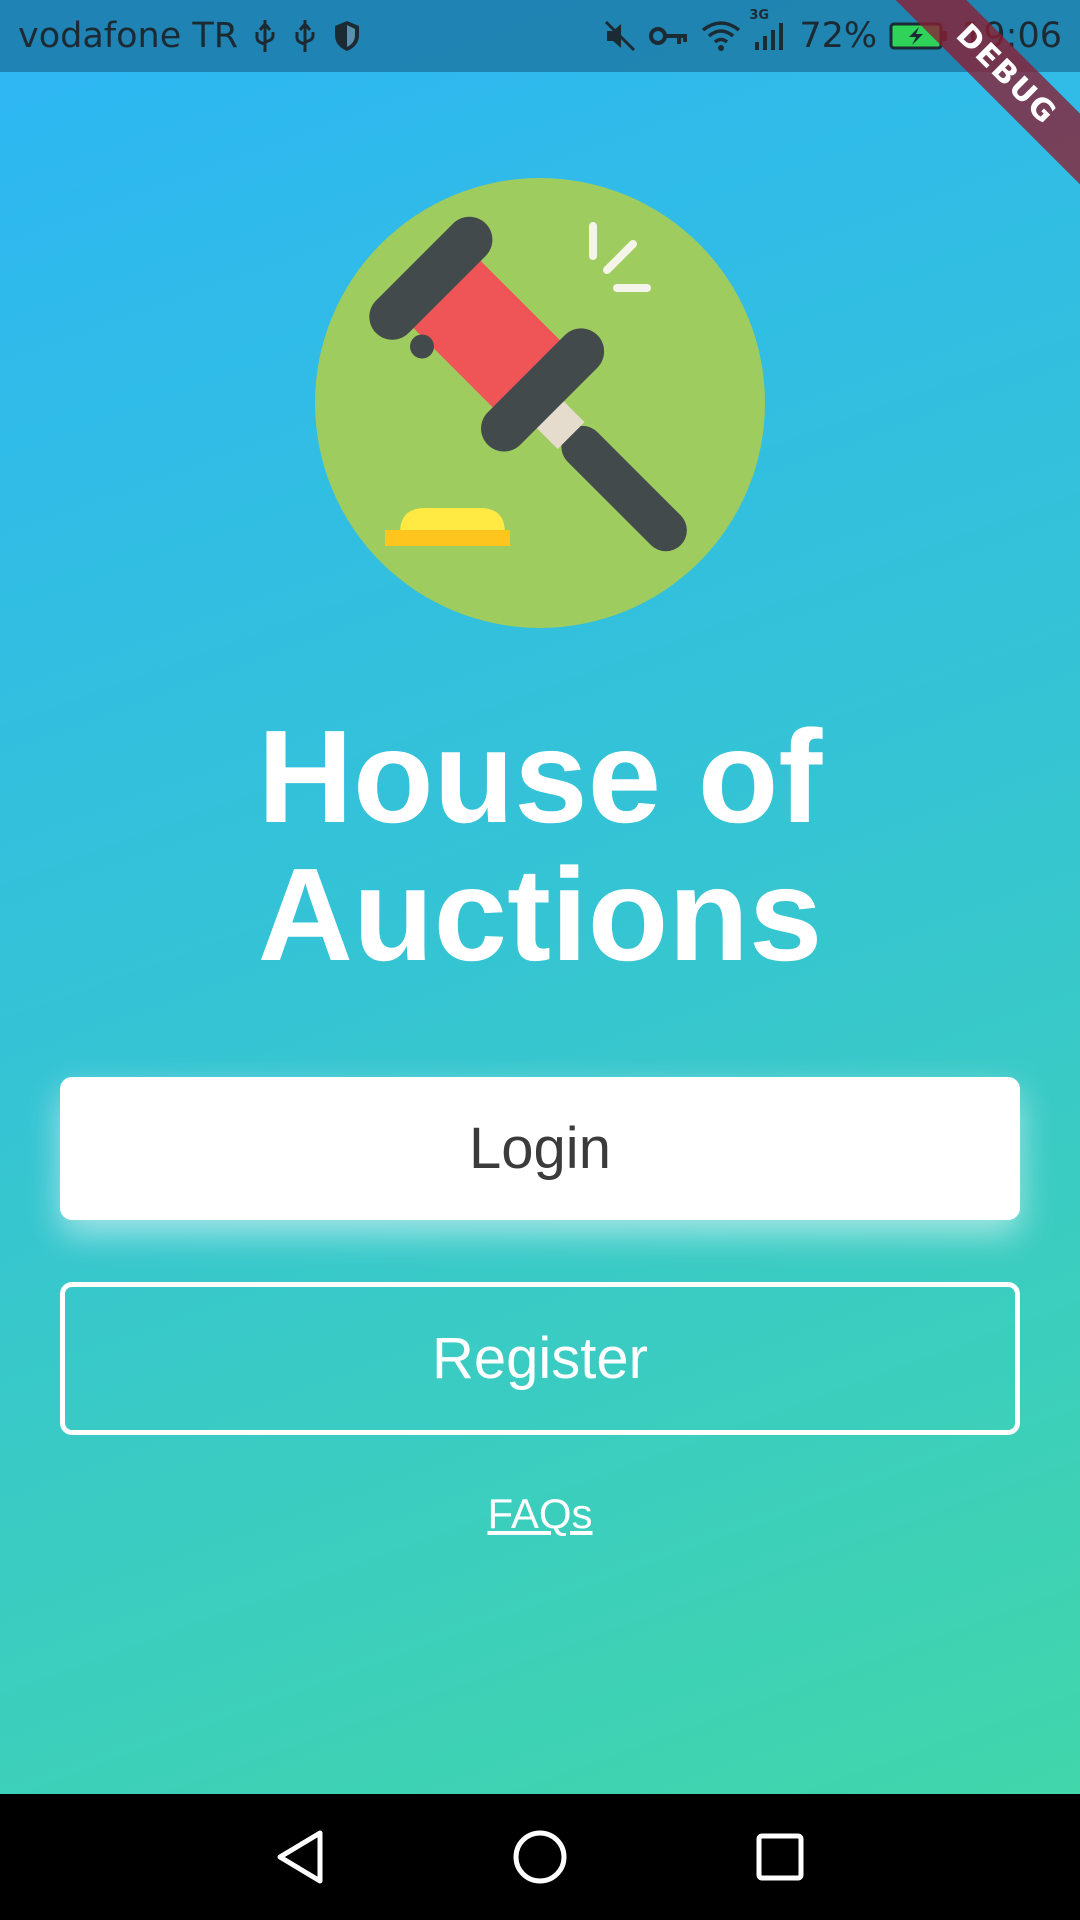 This screenshot has height=1920, width=1080. I want to click on battery-percent: 72%, so click(838, 36).